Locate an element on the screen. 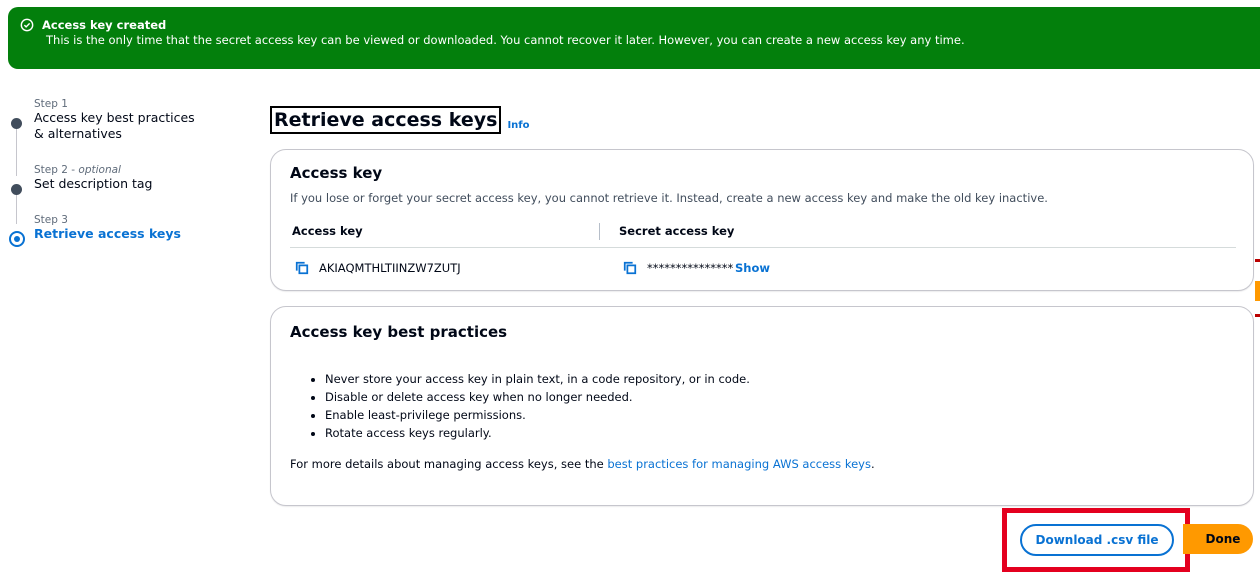 This screenshot has height=575, width=1260. step-title: Access key best practices & alternatives is located at coordinates (119, 126).